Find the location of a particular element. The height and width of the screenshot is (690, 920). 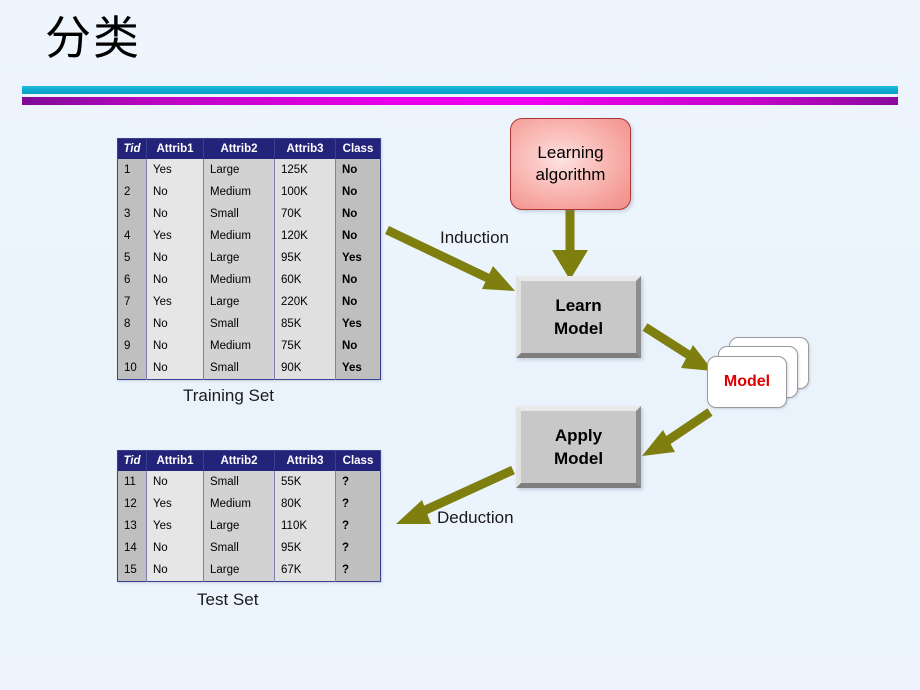

cell-tid: 12 is located at coordinates (132, 504).